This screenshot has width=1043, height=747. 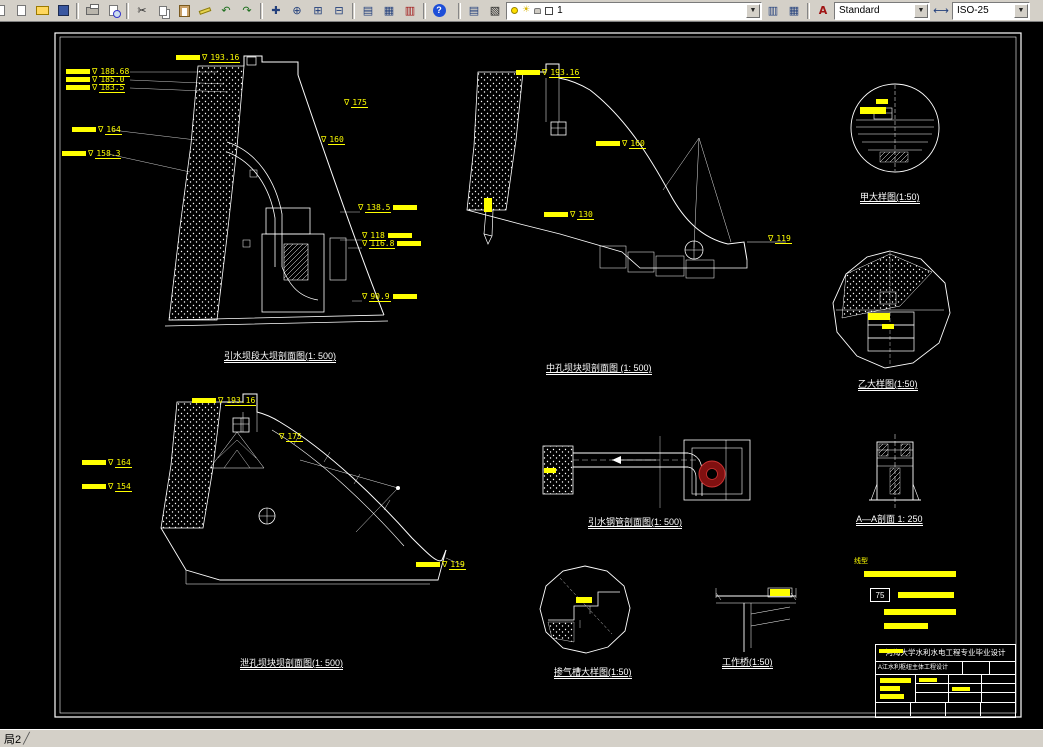 What do you see at coordinates (457, 564) in the screenshot?
I see `elevation-value: 119` at bounding box center [457, 564].